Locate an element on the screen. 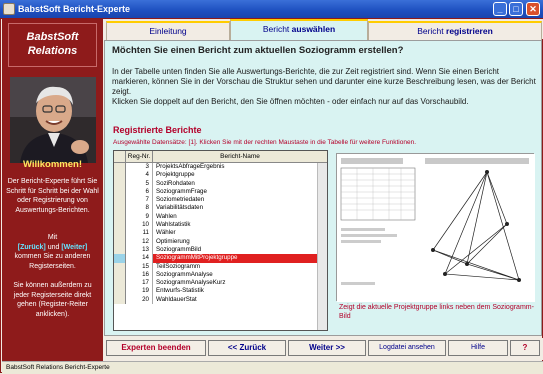  help-button: Hilfe is located at coordinates (478, 348).